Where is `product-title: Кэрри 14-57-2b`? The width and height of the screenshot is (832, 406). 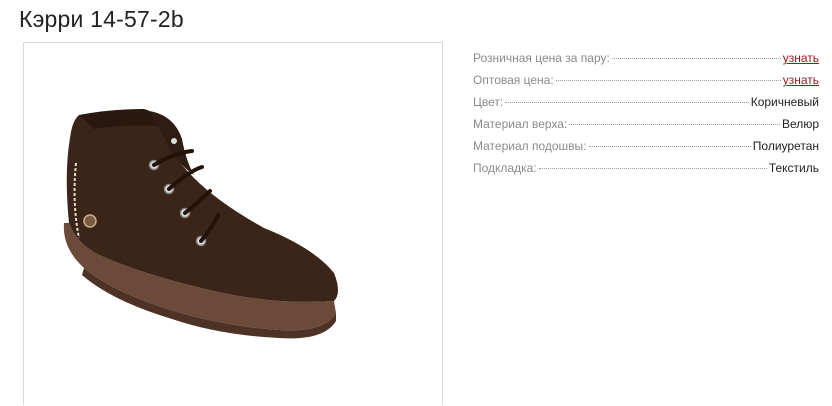
product-title: Кэрри 14-57-2b is located at coordinates (101, 19).